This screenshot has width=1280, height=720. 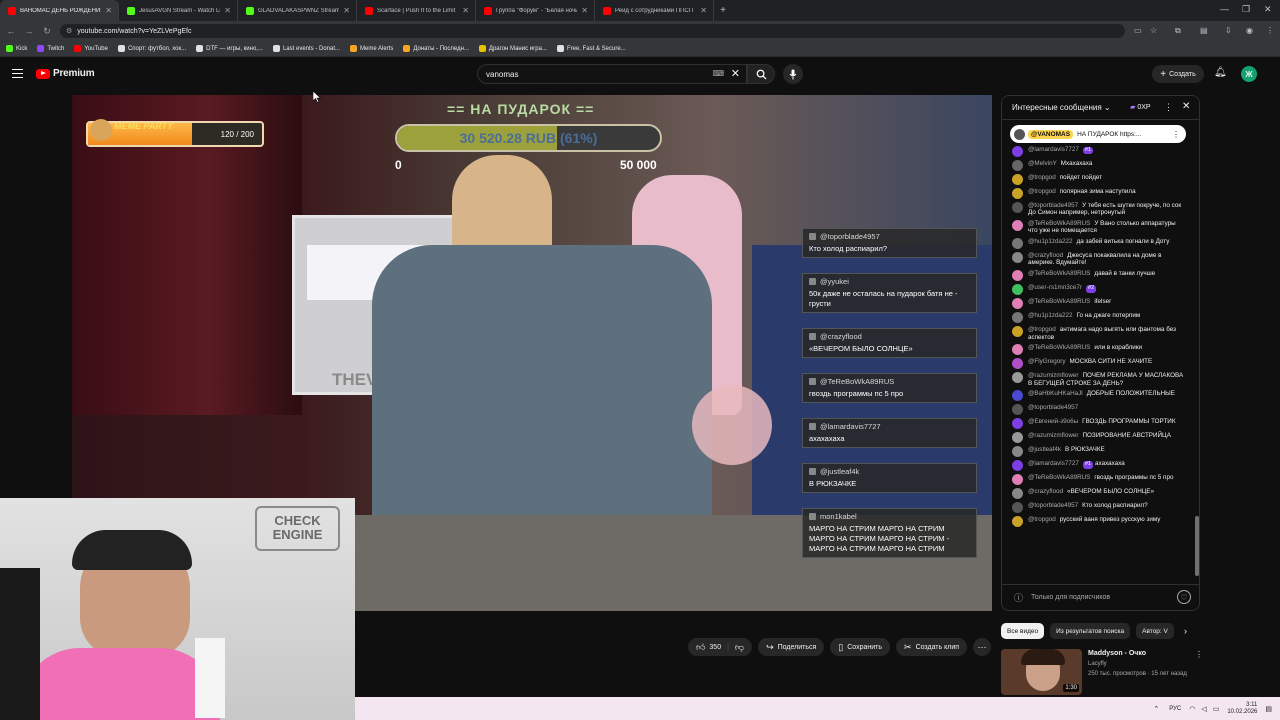 What do you see at coordinates (1097, 193) in the screenshot?
I see `chat-message: @tropgod полярная зима наступила` at bounding box center [1097, 193].